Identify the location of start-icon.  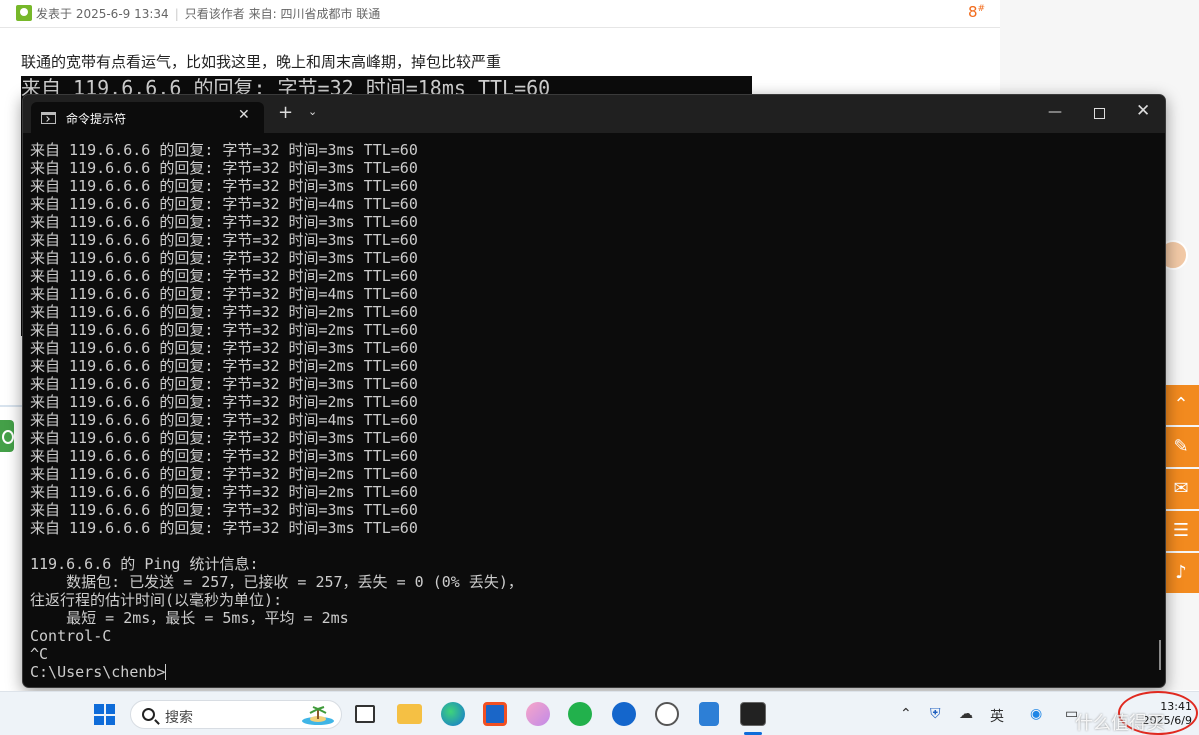
(104, 714).